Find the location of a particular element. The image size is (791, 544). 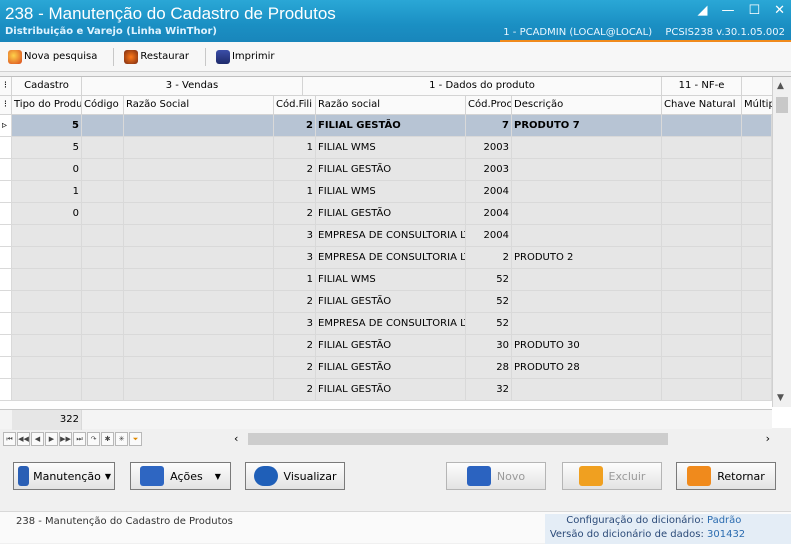

print-button: Imprimir is located at coordinates (245, 57).